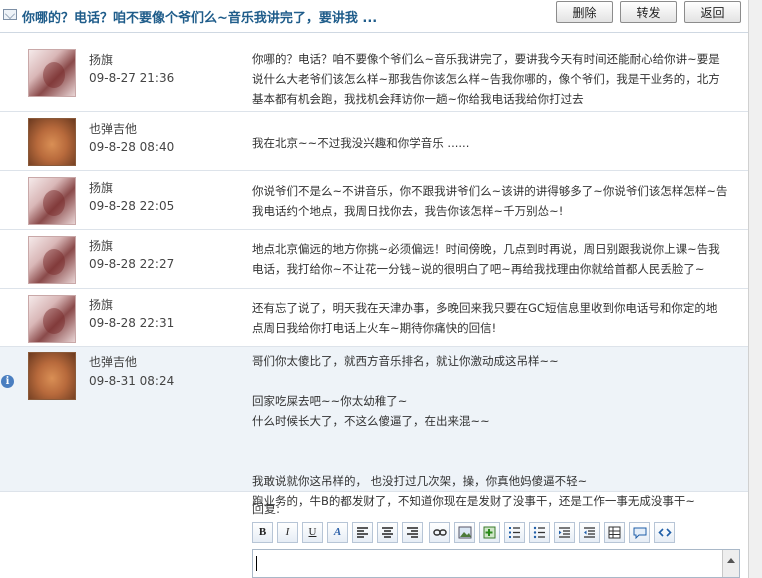 The image size is (762, 578). Describe the element at coordinates (10, 14) in the screenshot. I see `envelope-icon` at that location.